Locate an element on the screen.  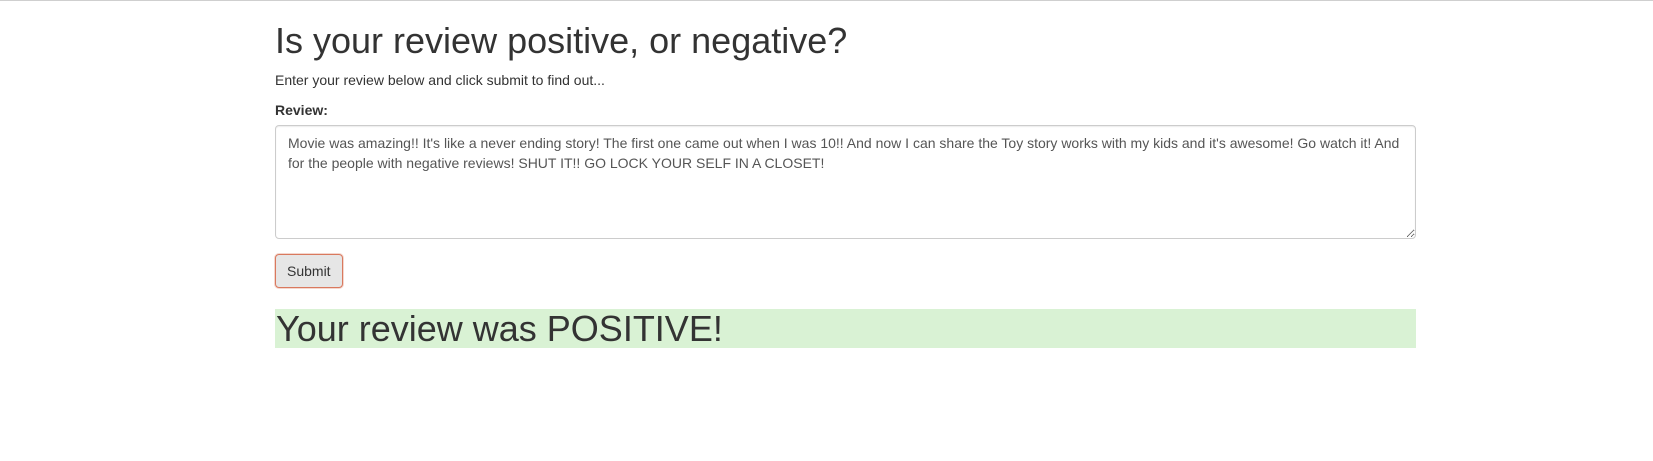
page-title: Is your review positive, or negative? is located at coordinates (561, 40).